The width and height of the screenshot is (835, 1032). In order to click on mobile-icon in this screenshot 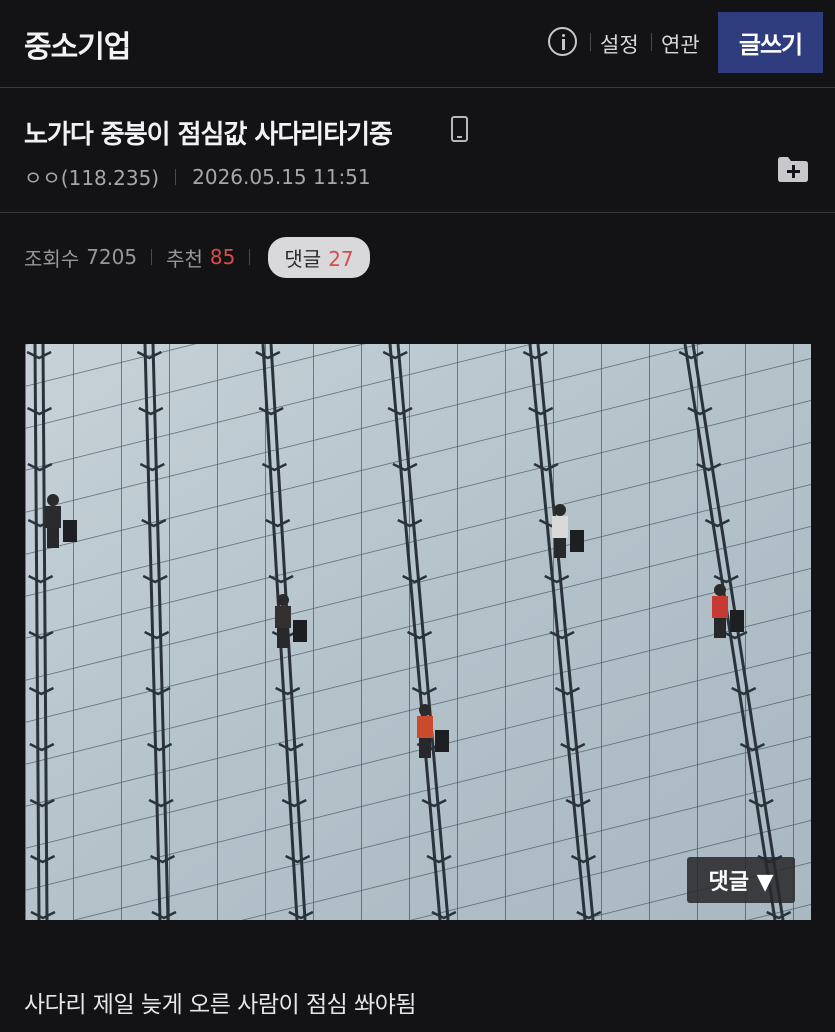, I will do `click(459, 129)`.